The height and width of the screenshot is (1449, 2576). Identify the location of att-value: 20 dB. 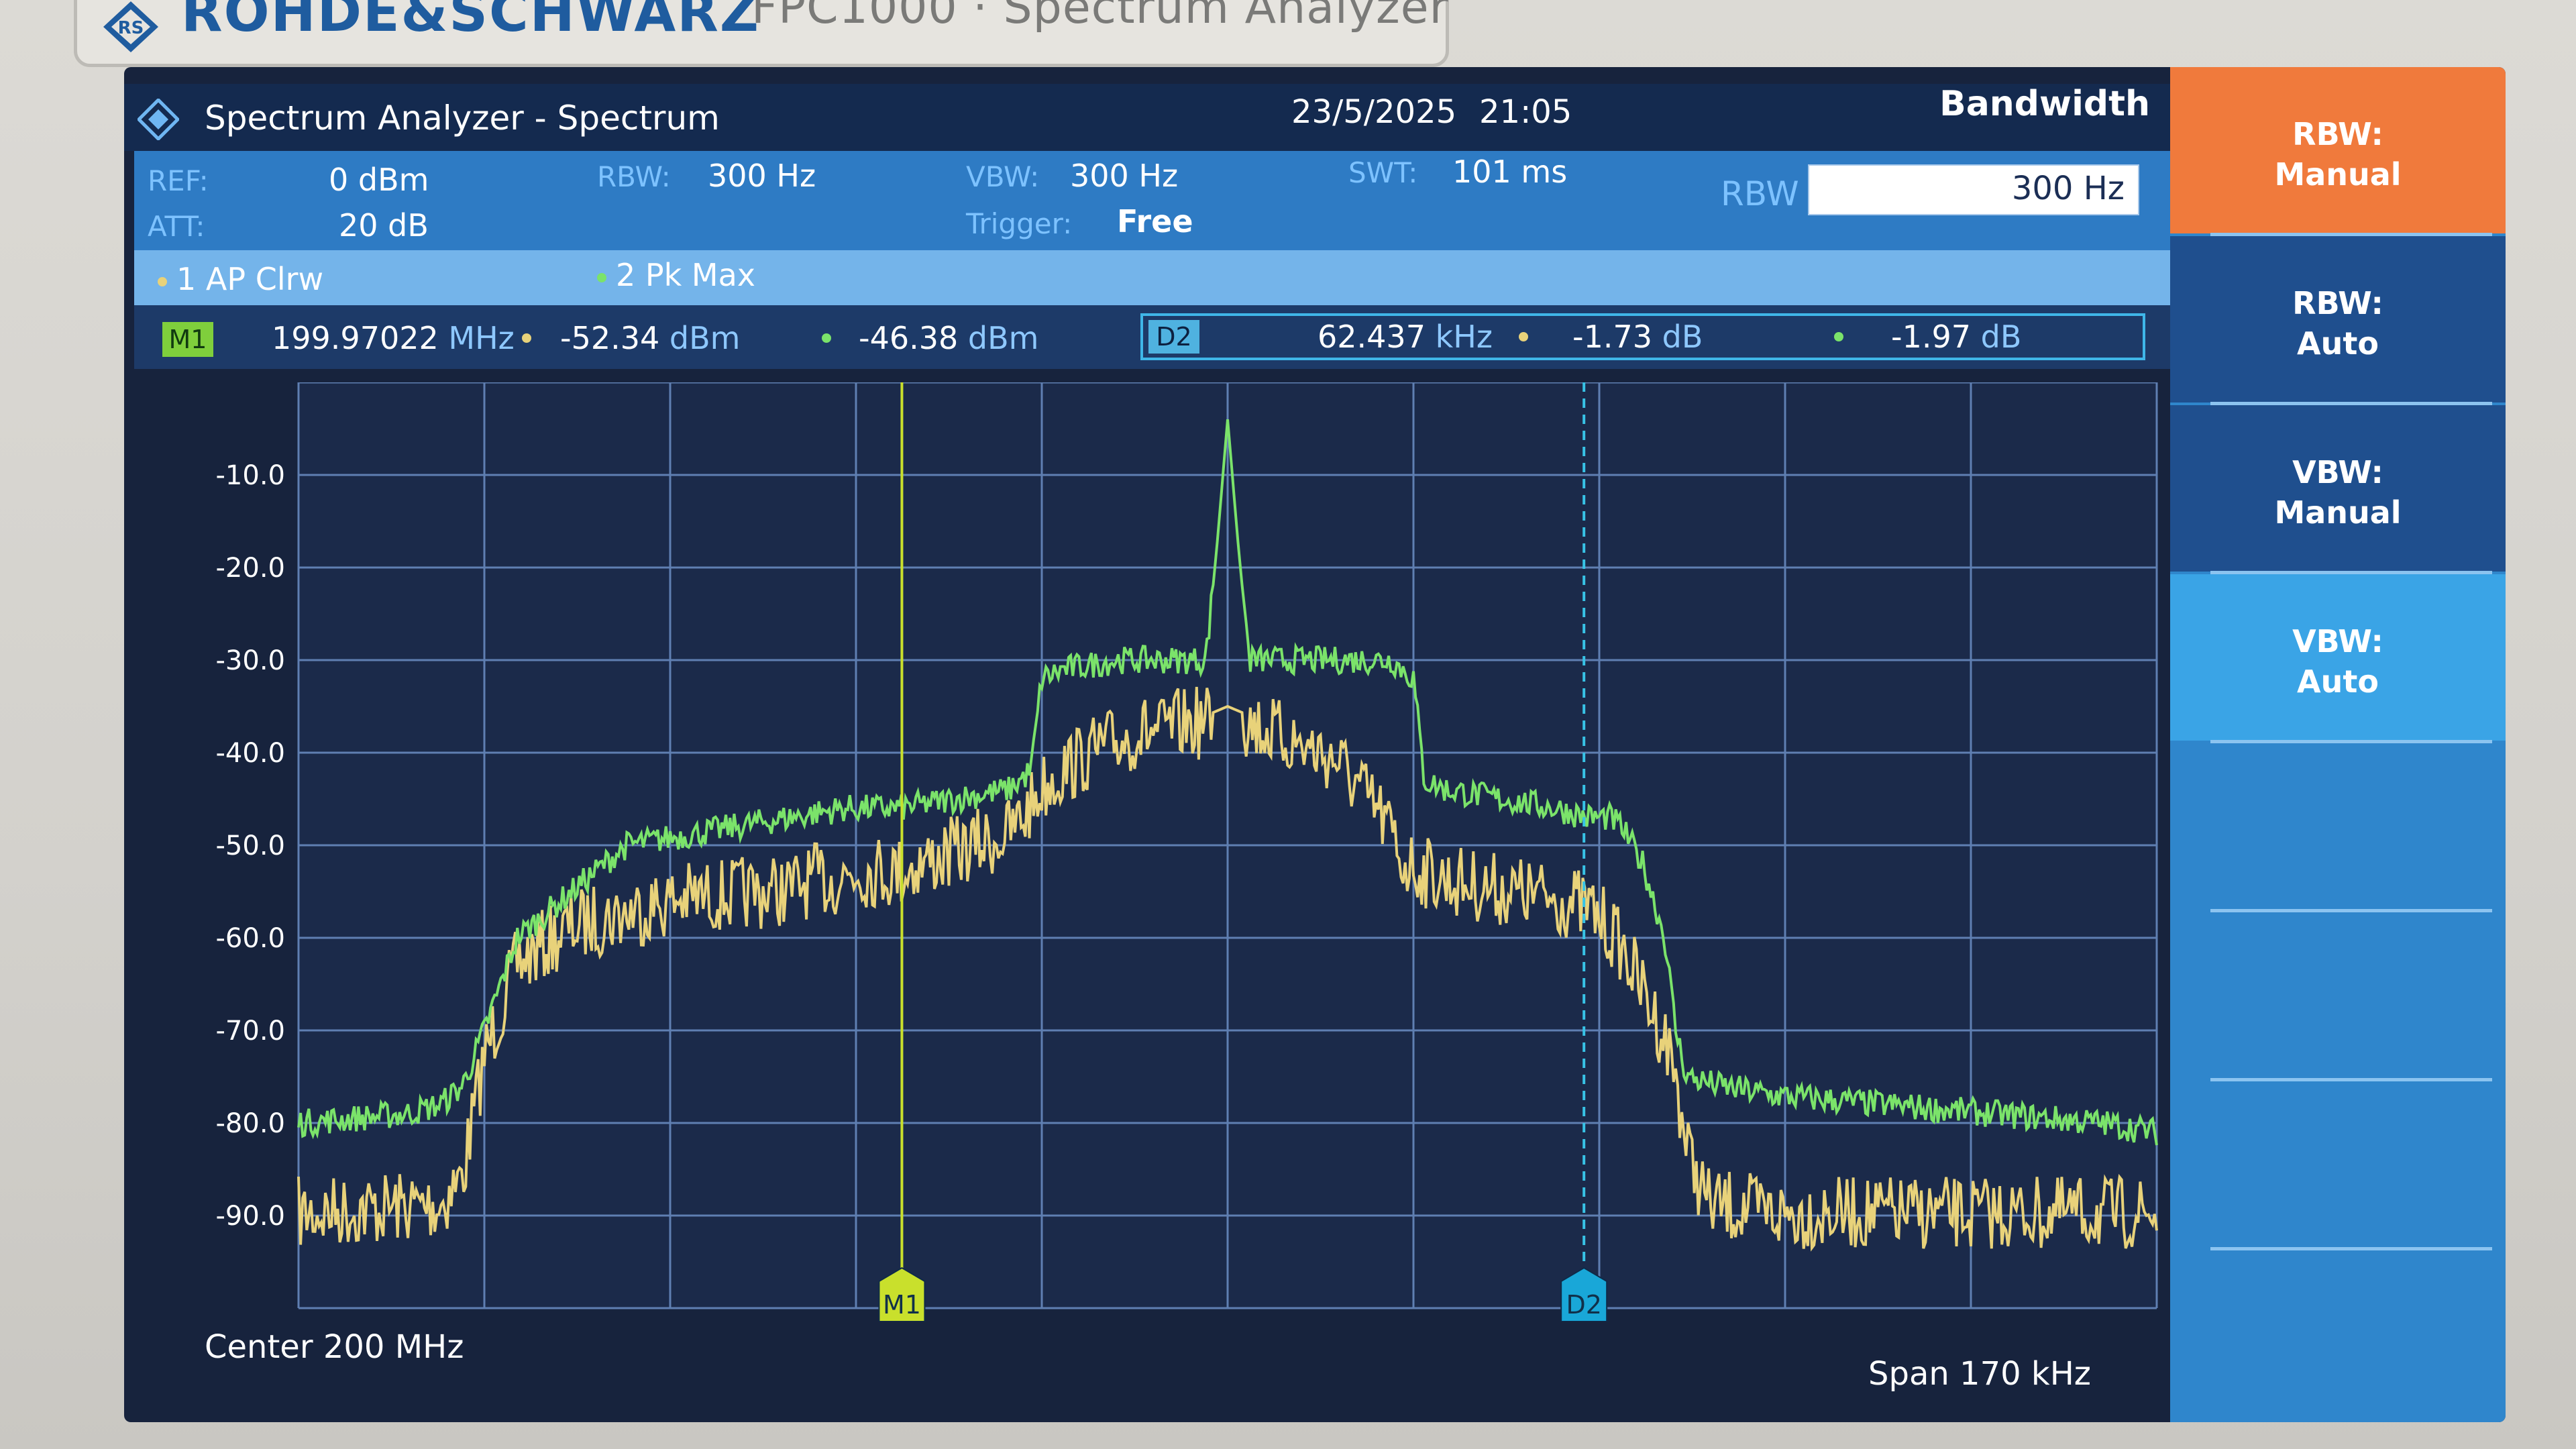
(384, 225).